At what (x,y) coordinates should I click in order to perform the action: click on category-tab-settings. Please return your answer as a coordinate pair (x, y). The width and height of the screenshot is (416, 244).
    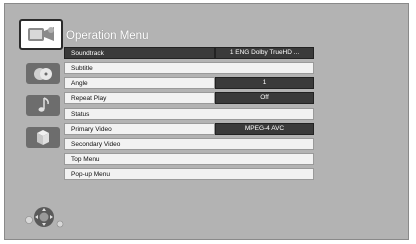
    Looking at the image, I should click on (43, 137).